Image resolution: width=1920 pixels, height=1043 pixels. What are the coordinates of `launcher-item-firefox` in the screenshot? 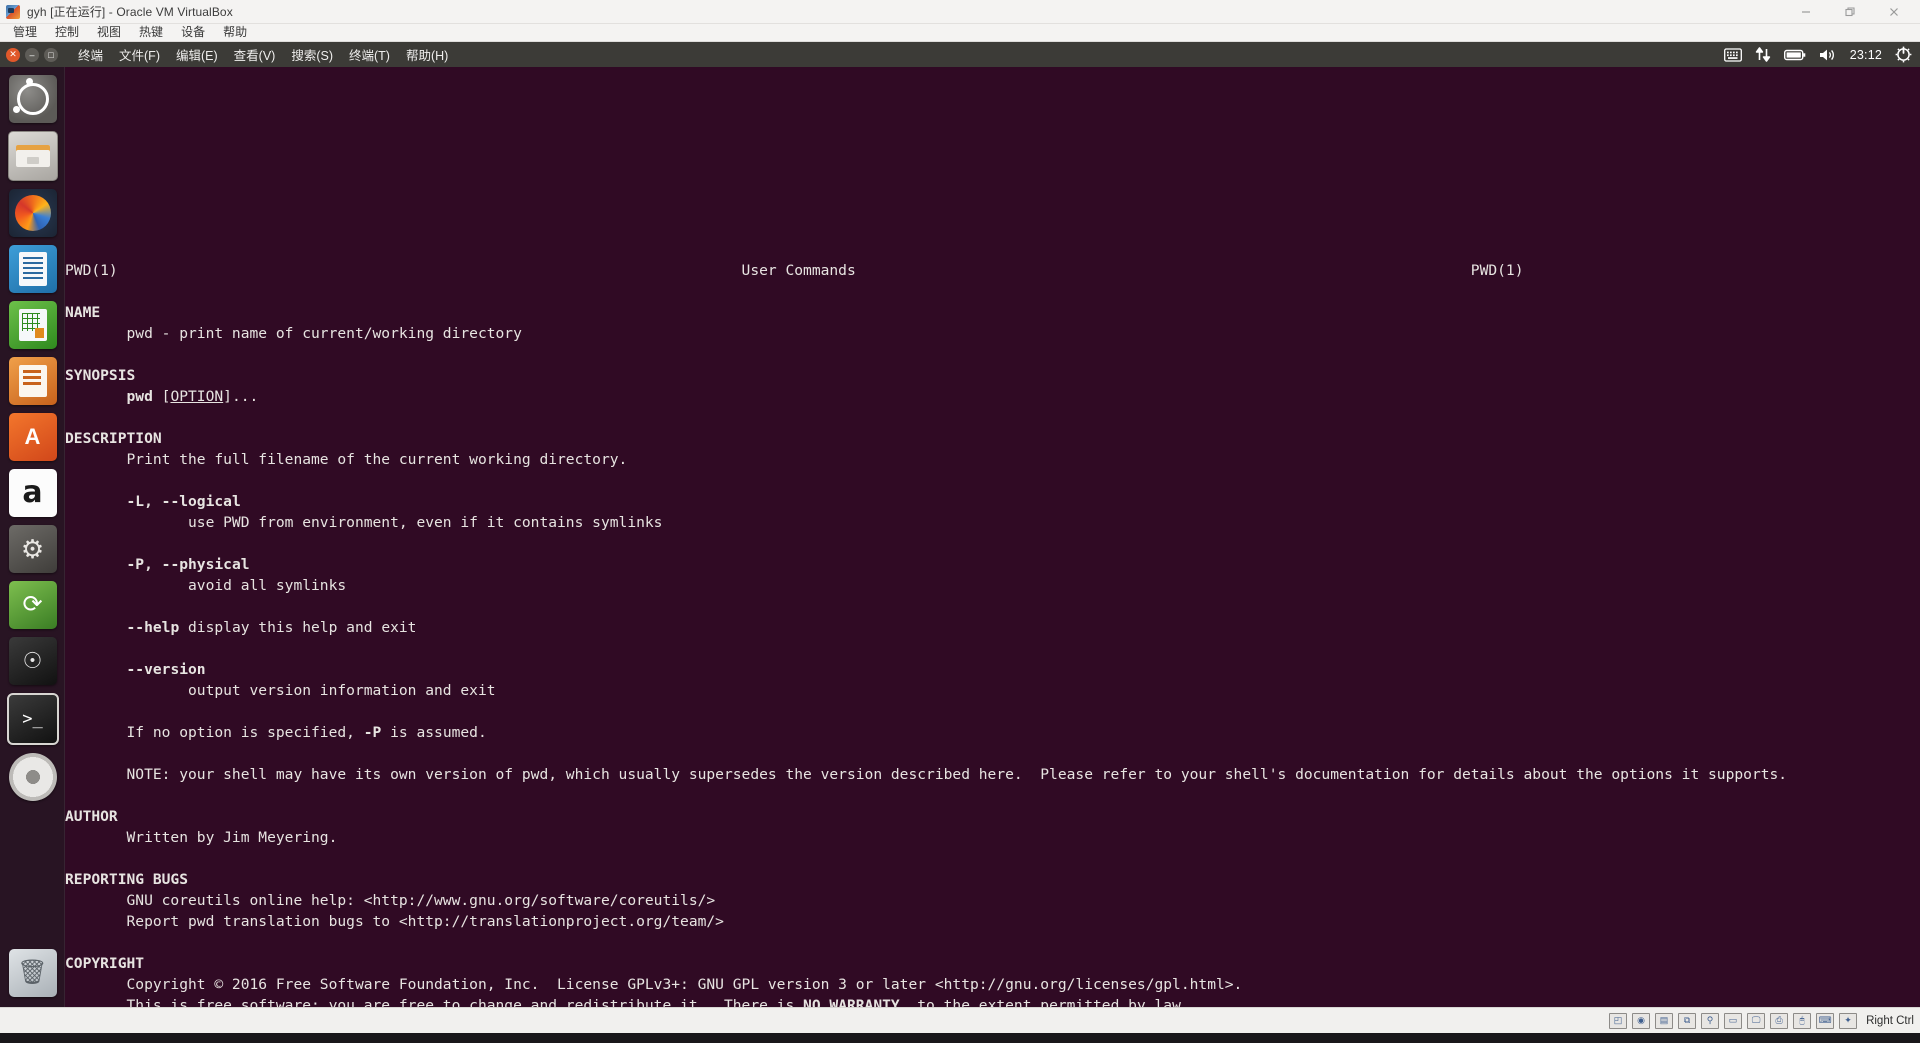 It's located at (32, 213).